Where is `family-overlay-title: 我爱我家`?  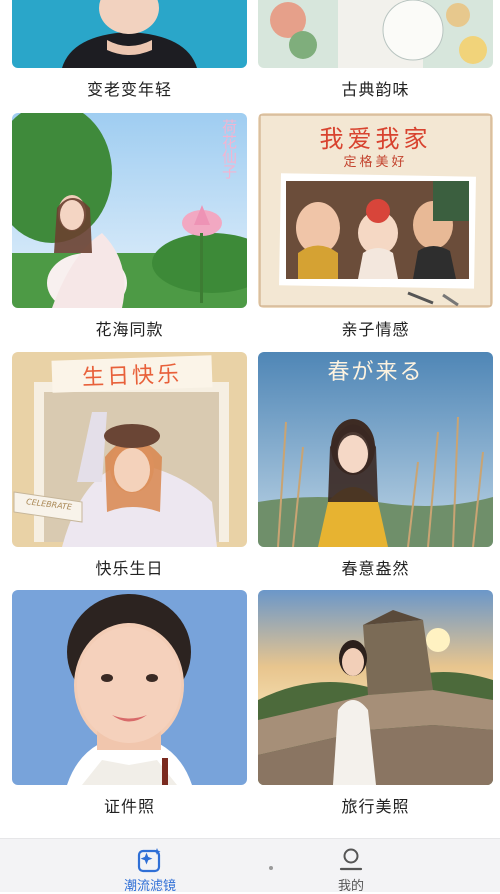
family-overlay-title: 我爱我家 is located at coordinates (375, 139).